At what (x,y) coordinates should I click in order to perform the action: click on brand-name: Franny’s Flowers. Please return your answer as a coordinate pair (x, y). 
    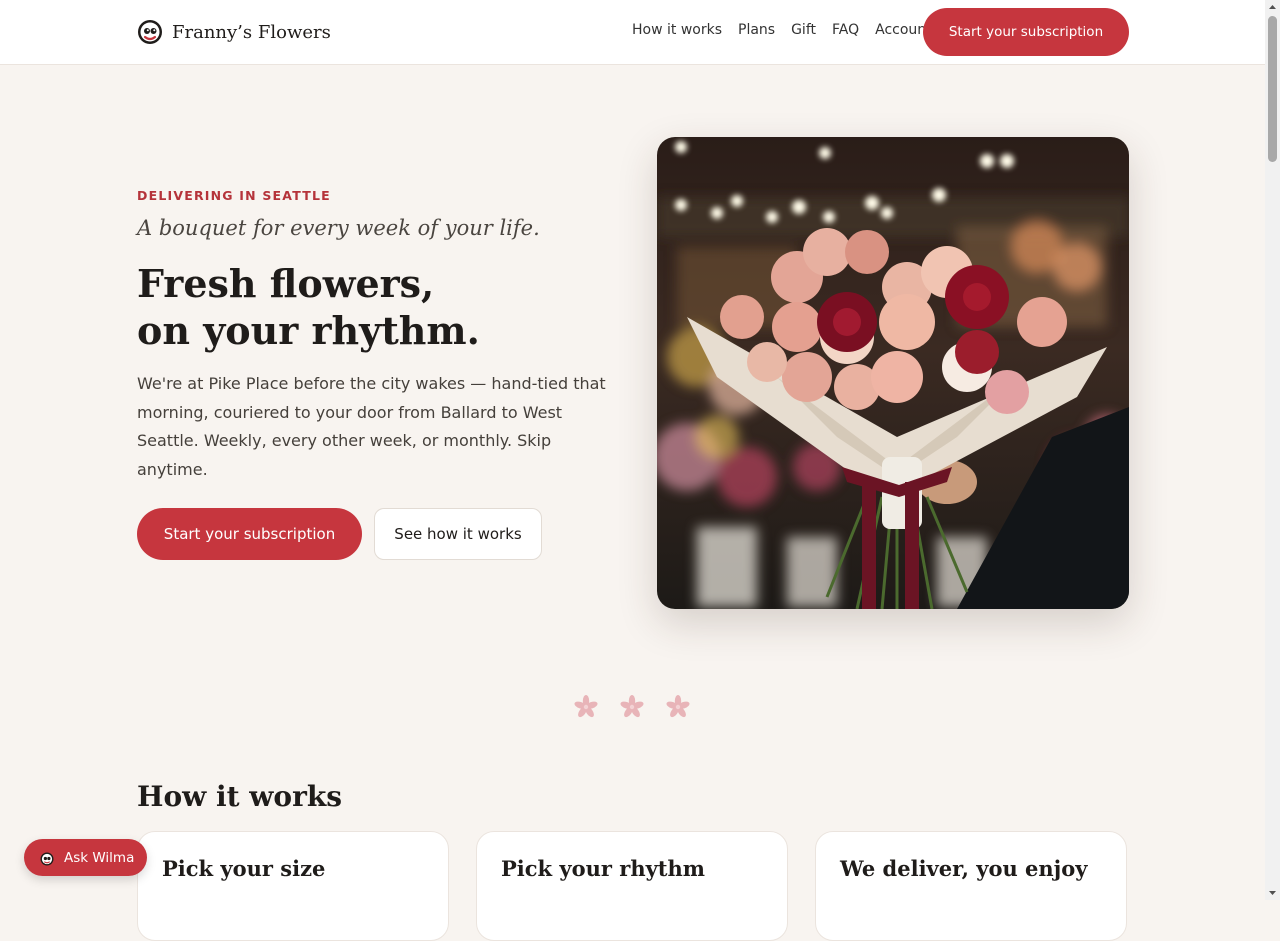
    Looking at the image, I should click on (251, 32).